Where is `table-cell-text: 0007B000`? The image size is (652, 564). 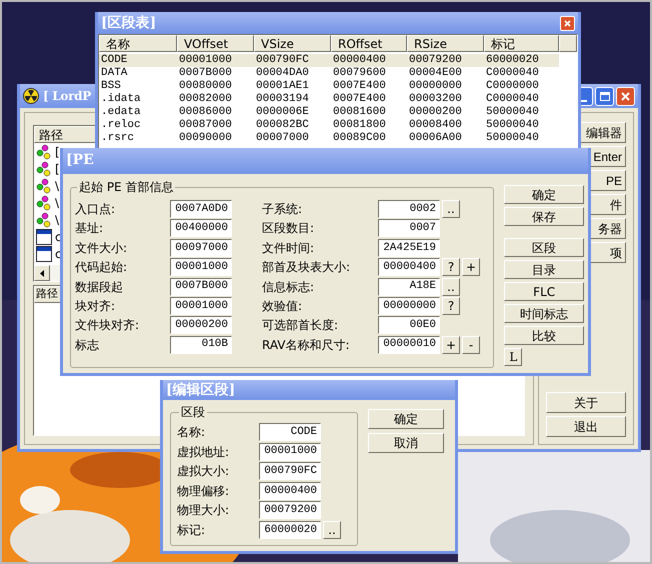 table-cell-text: 0007B000 is located at coordinates (205, 73).